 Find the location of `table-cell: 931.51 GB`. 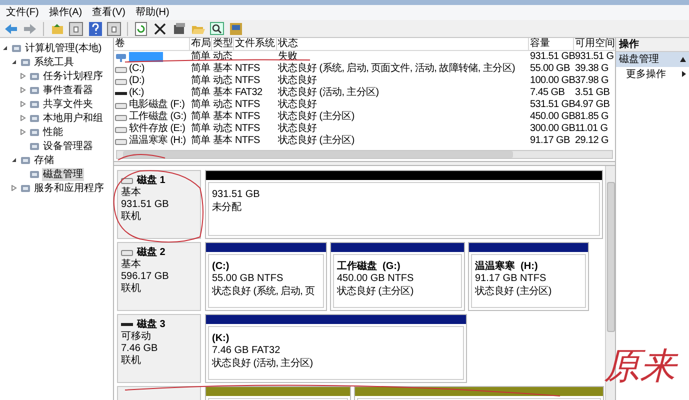

table-cell: 931.51 GB is located at coordinates (553, 57).